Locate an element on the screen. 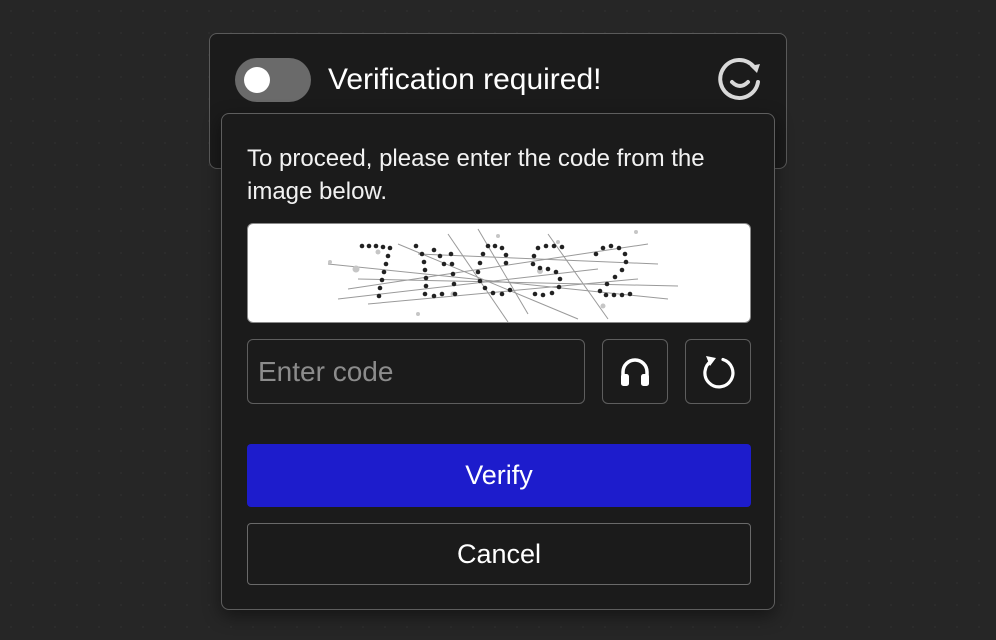 The height and width of the screenshot is (640, 996). audio-challenge-button is located at coordinates (635, 371).